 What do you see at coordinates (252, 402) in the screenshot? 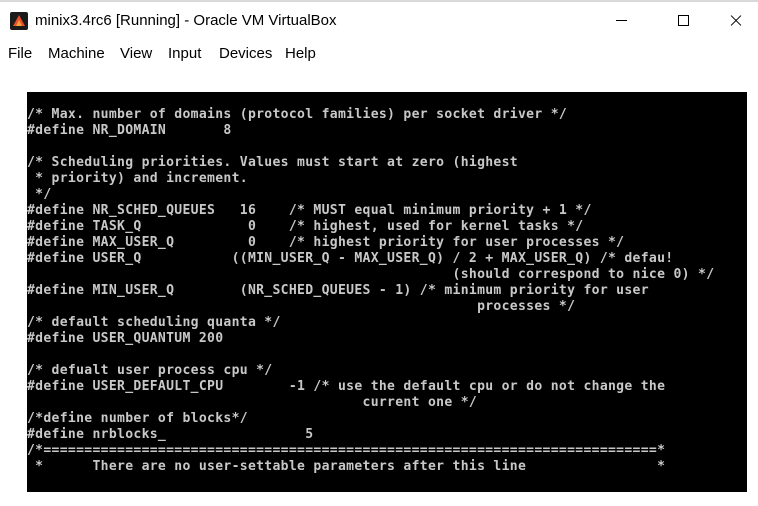
I see `console-line: current one */` at bounding box center [252, 402].